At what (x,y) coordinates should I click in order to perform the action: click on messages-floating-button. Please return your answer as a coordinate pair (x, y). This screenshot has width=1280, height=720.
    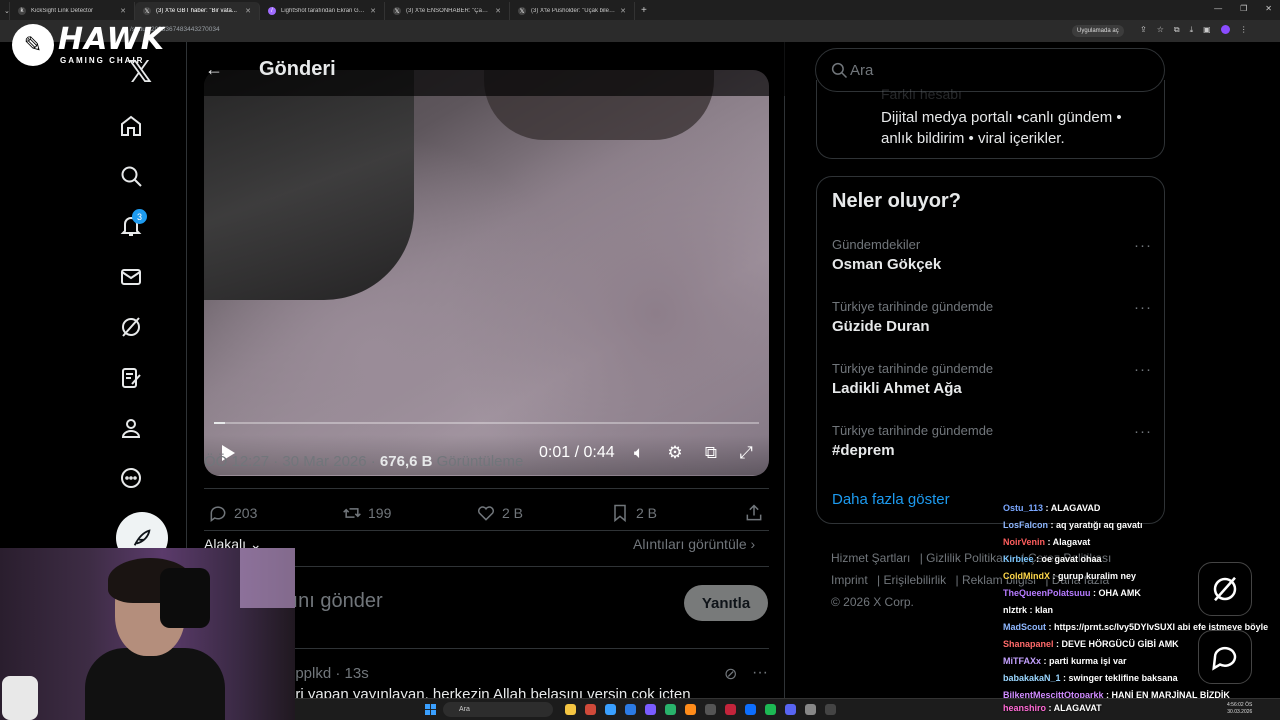
    Looking at the image, I should click on (1225, 657).